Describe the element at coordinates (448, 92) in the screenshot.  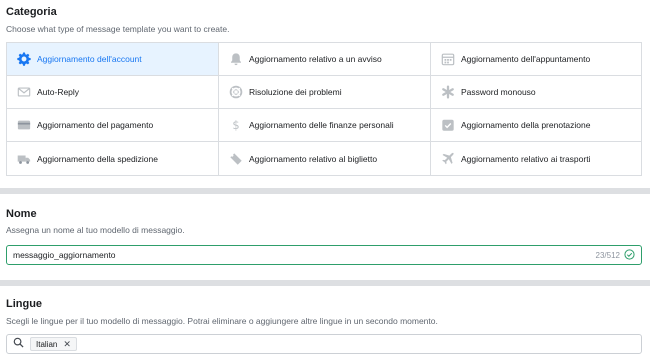
I see `asterisk-icon` at that location.